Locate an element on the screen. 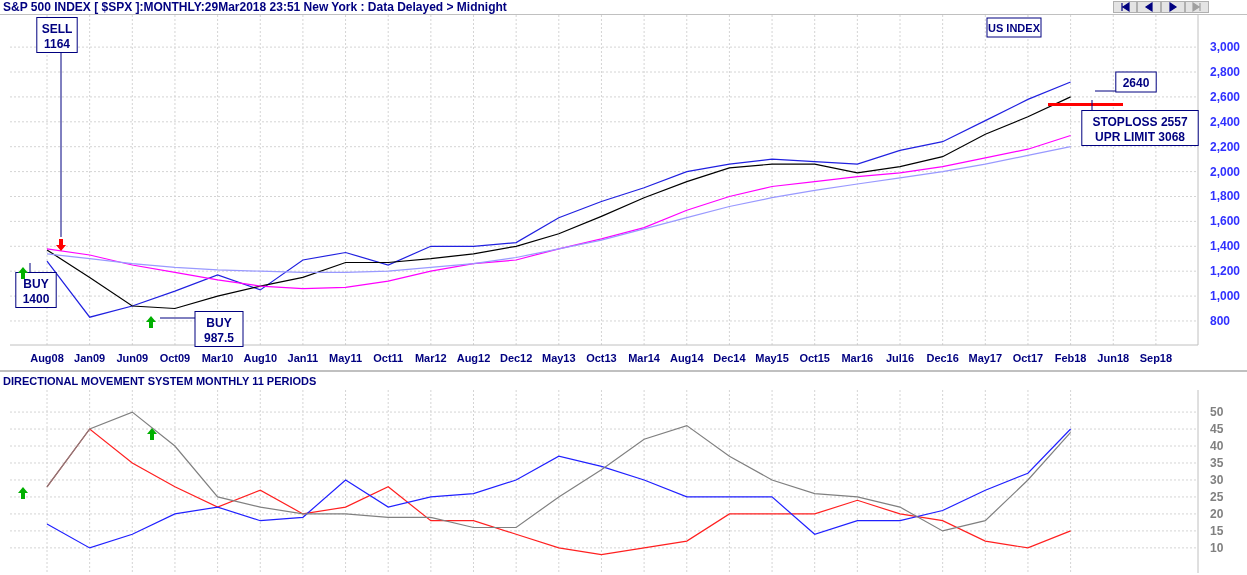 The height and width of the screenshot is (575, 1247). axis-tick-label: May15 is located at coordinates (772, 358).